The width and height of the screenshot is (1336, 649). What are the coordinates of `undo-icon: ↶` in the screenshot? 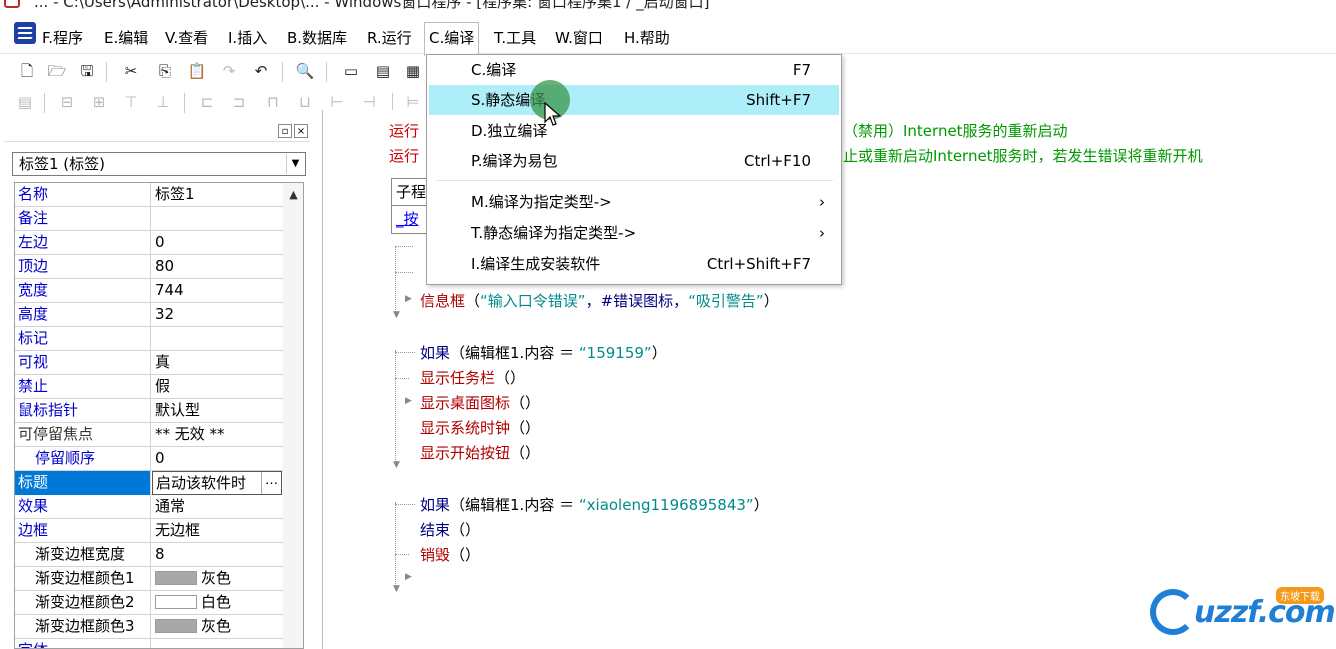 It's located at (261, 71).